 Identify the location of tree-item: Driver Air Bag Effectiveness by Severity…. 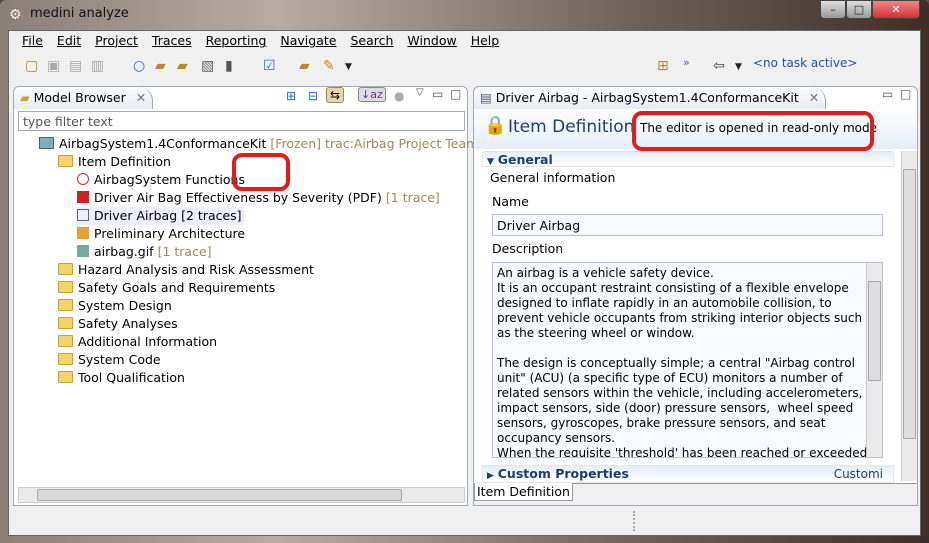
(258, 198).